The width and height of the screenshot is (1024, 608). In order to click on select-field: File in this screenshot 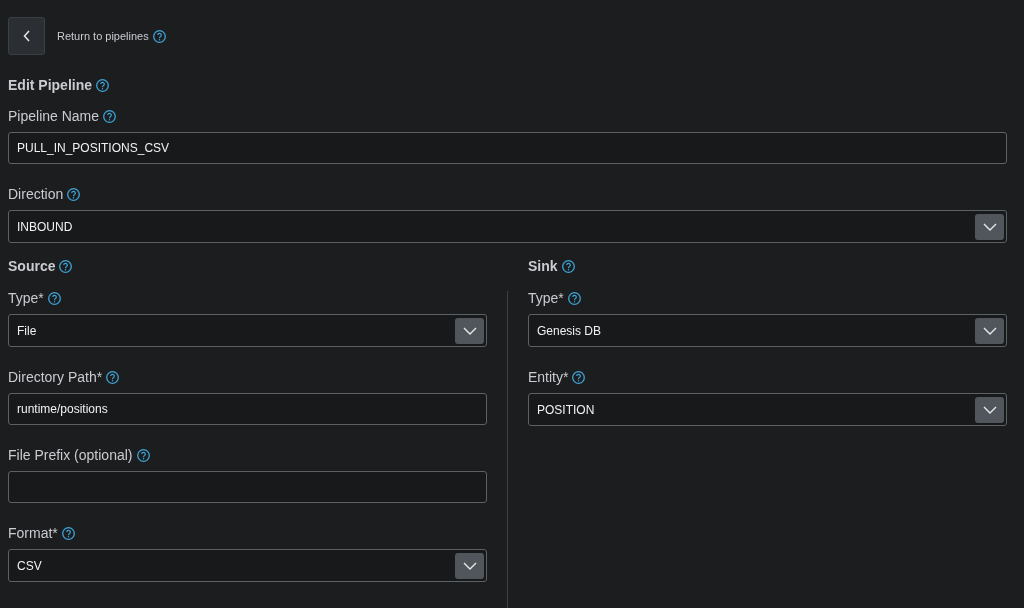, I will do `click(247, 330)`.